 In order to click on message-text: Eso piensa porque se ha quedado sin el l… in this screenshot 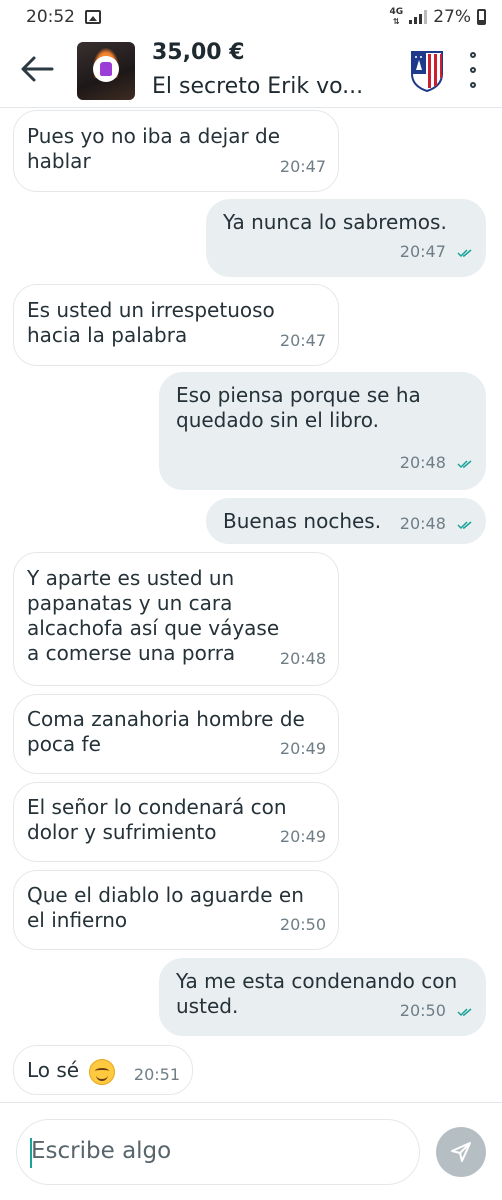, I will do `click(298, 407)`.